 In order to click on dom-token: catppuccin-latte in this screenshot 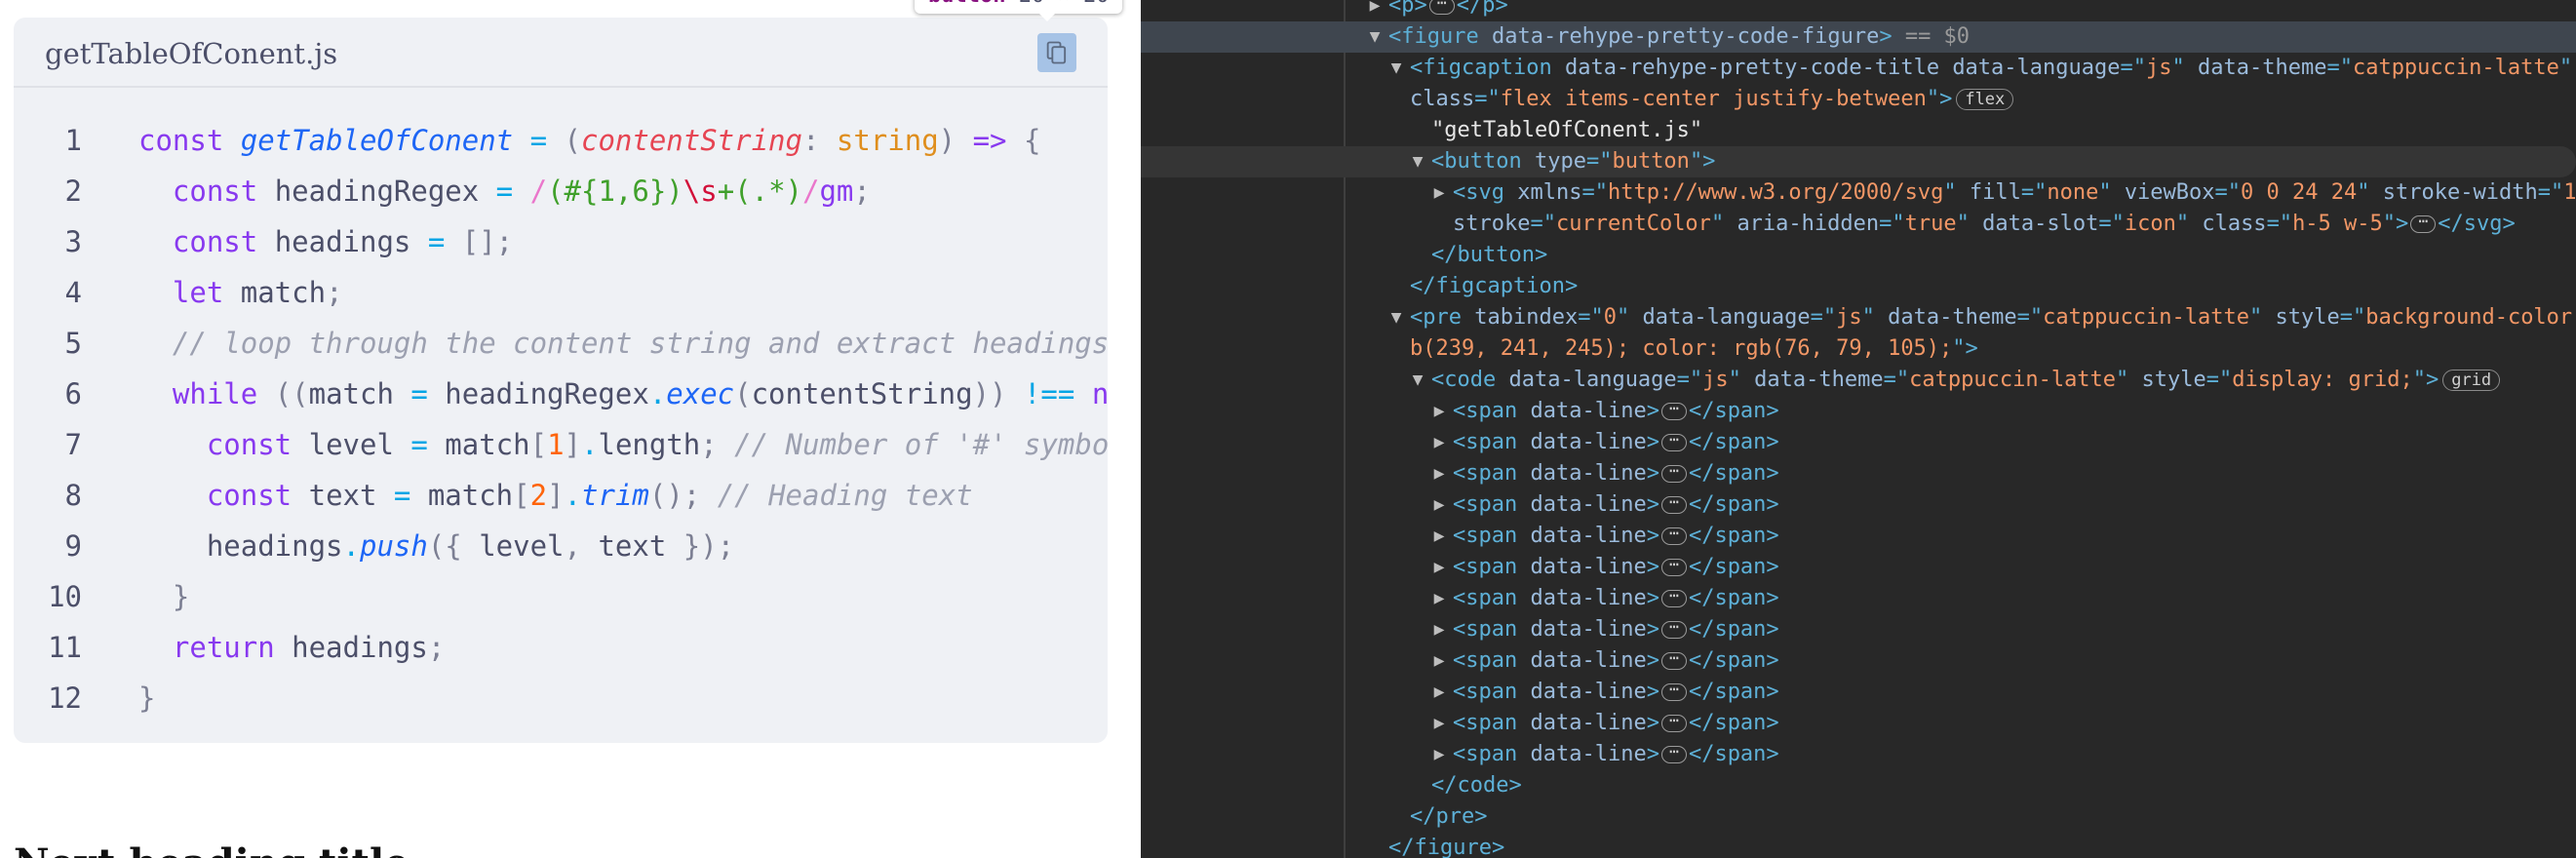, I will do `click(2013, 380)`.